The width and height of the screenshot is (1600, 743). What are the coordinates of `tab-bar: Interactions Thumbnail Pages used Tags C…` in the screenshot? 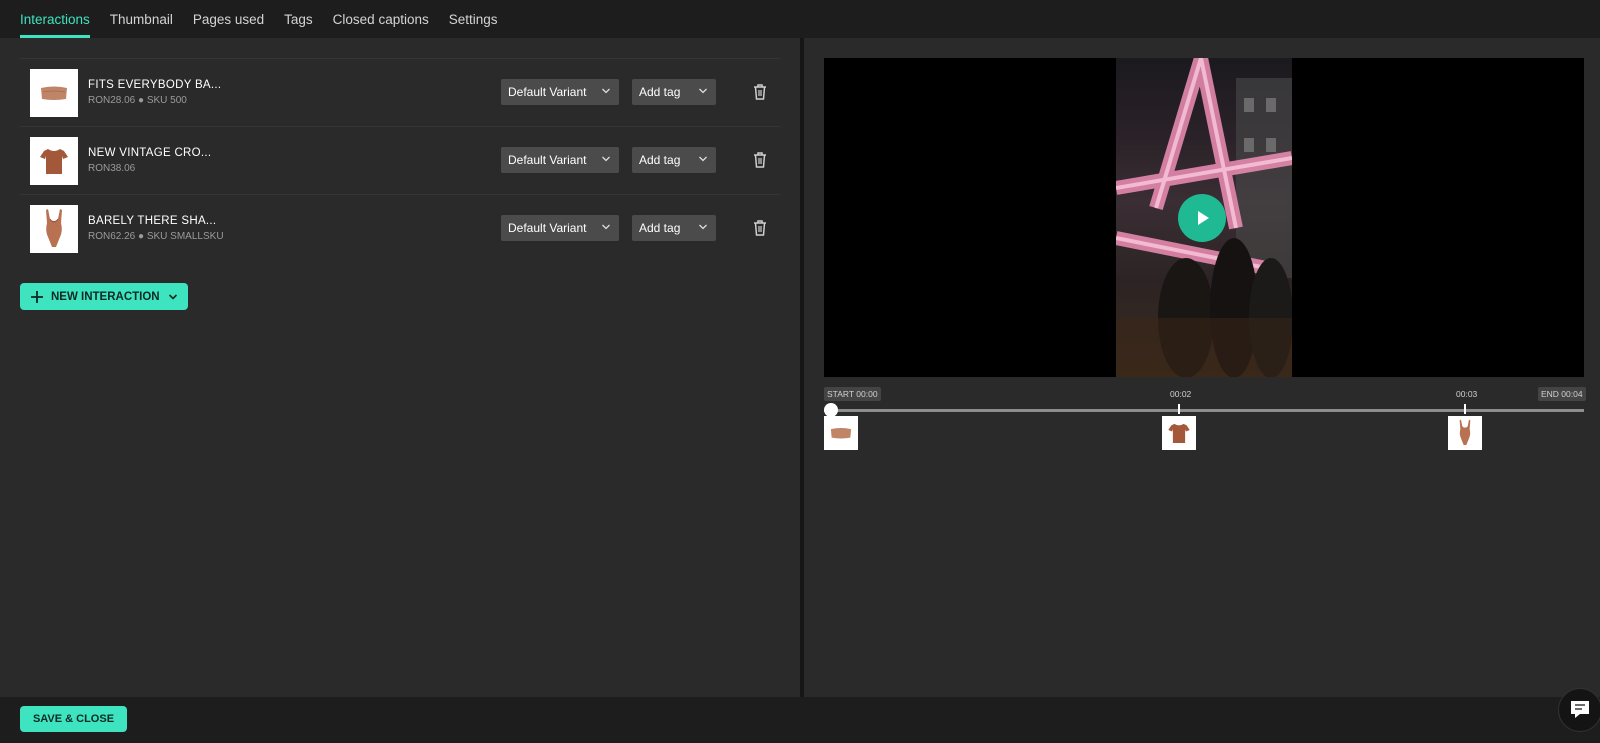 It's located at (800, 19).